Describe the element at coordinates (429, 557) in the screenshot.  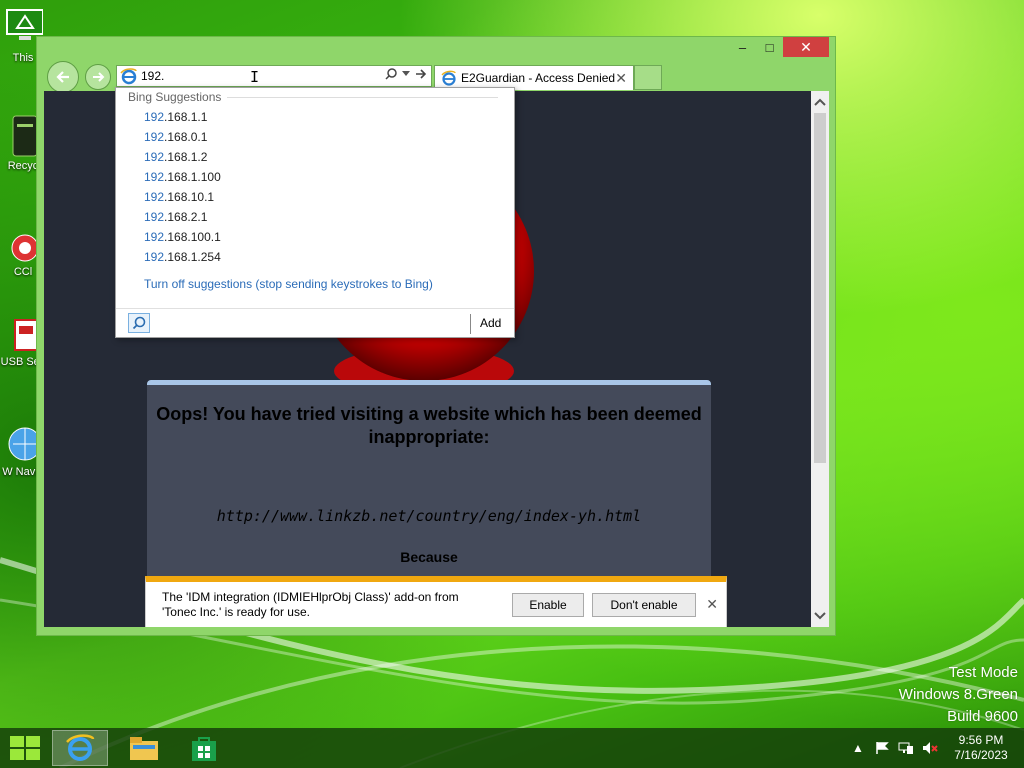
I see `because-label: Because` at that location.